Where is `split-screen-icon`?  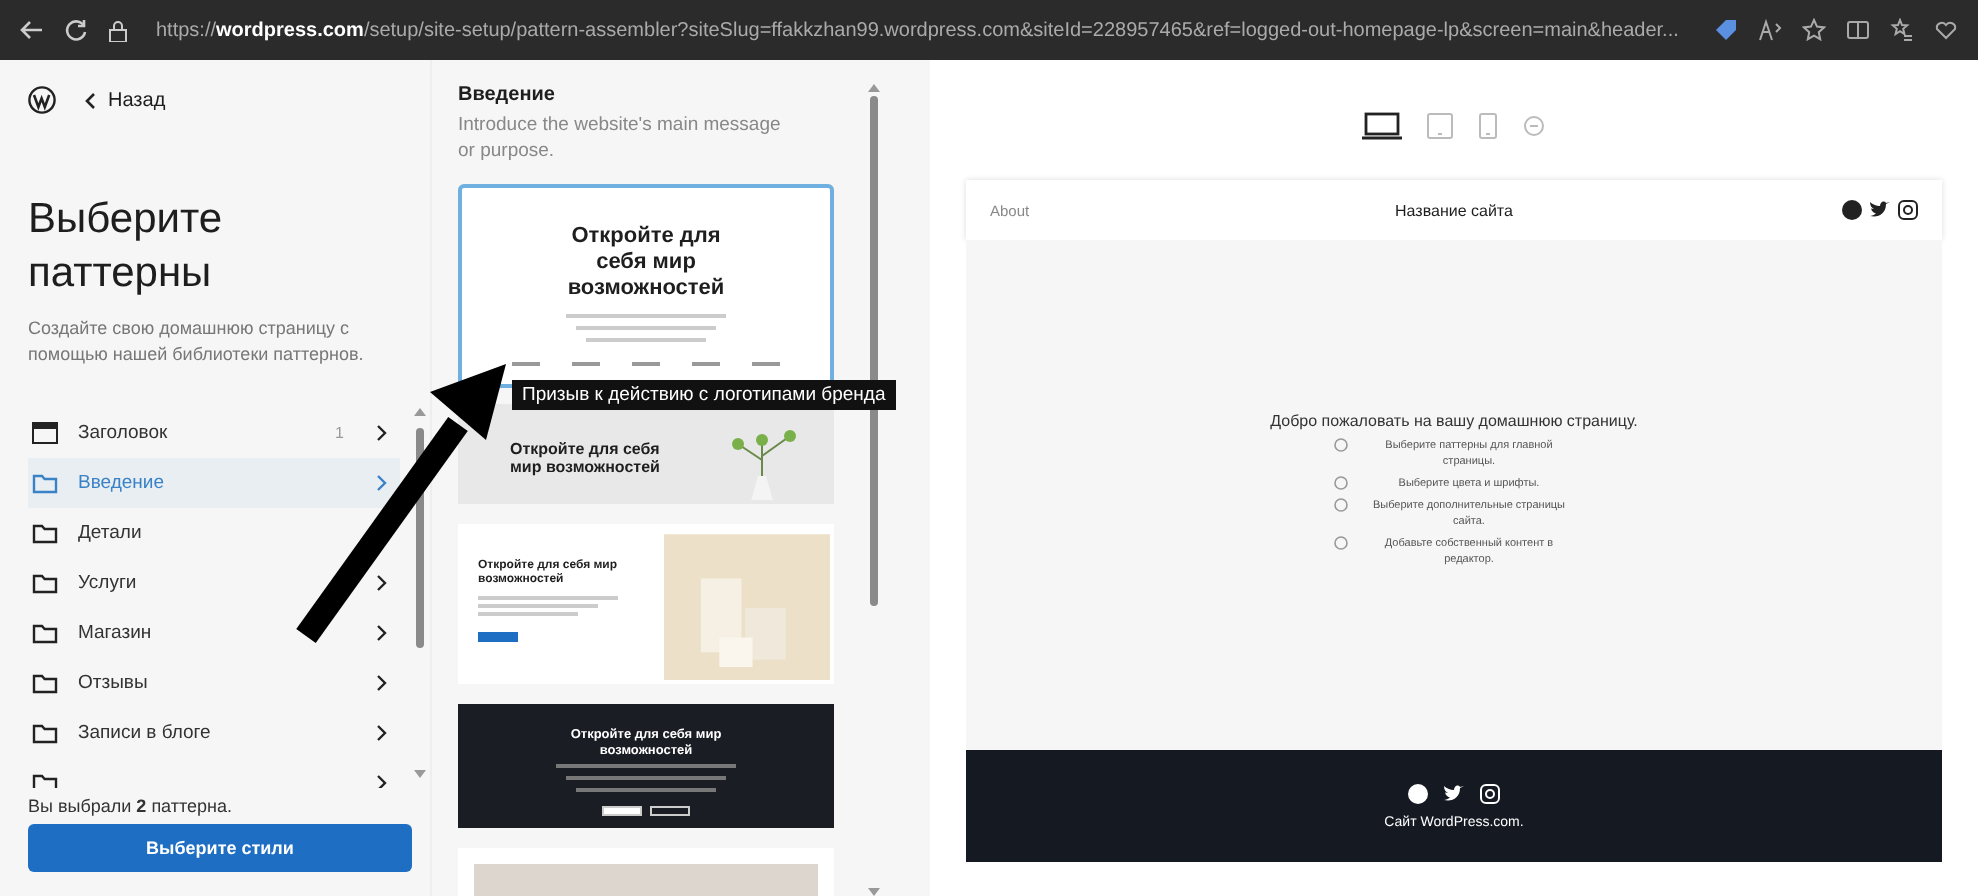 split-screen-icon is located at coordinates (1858, 30).